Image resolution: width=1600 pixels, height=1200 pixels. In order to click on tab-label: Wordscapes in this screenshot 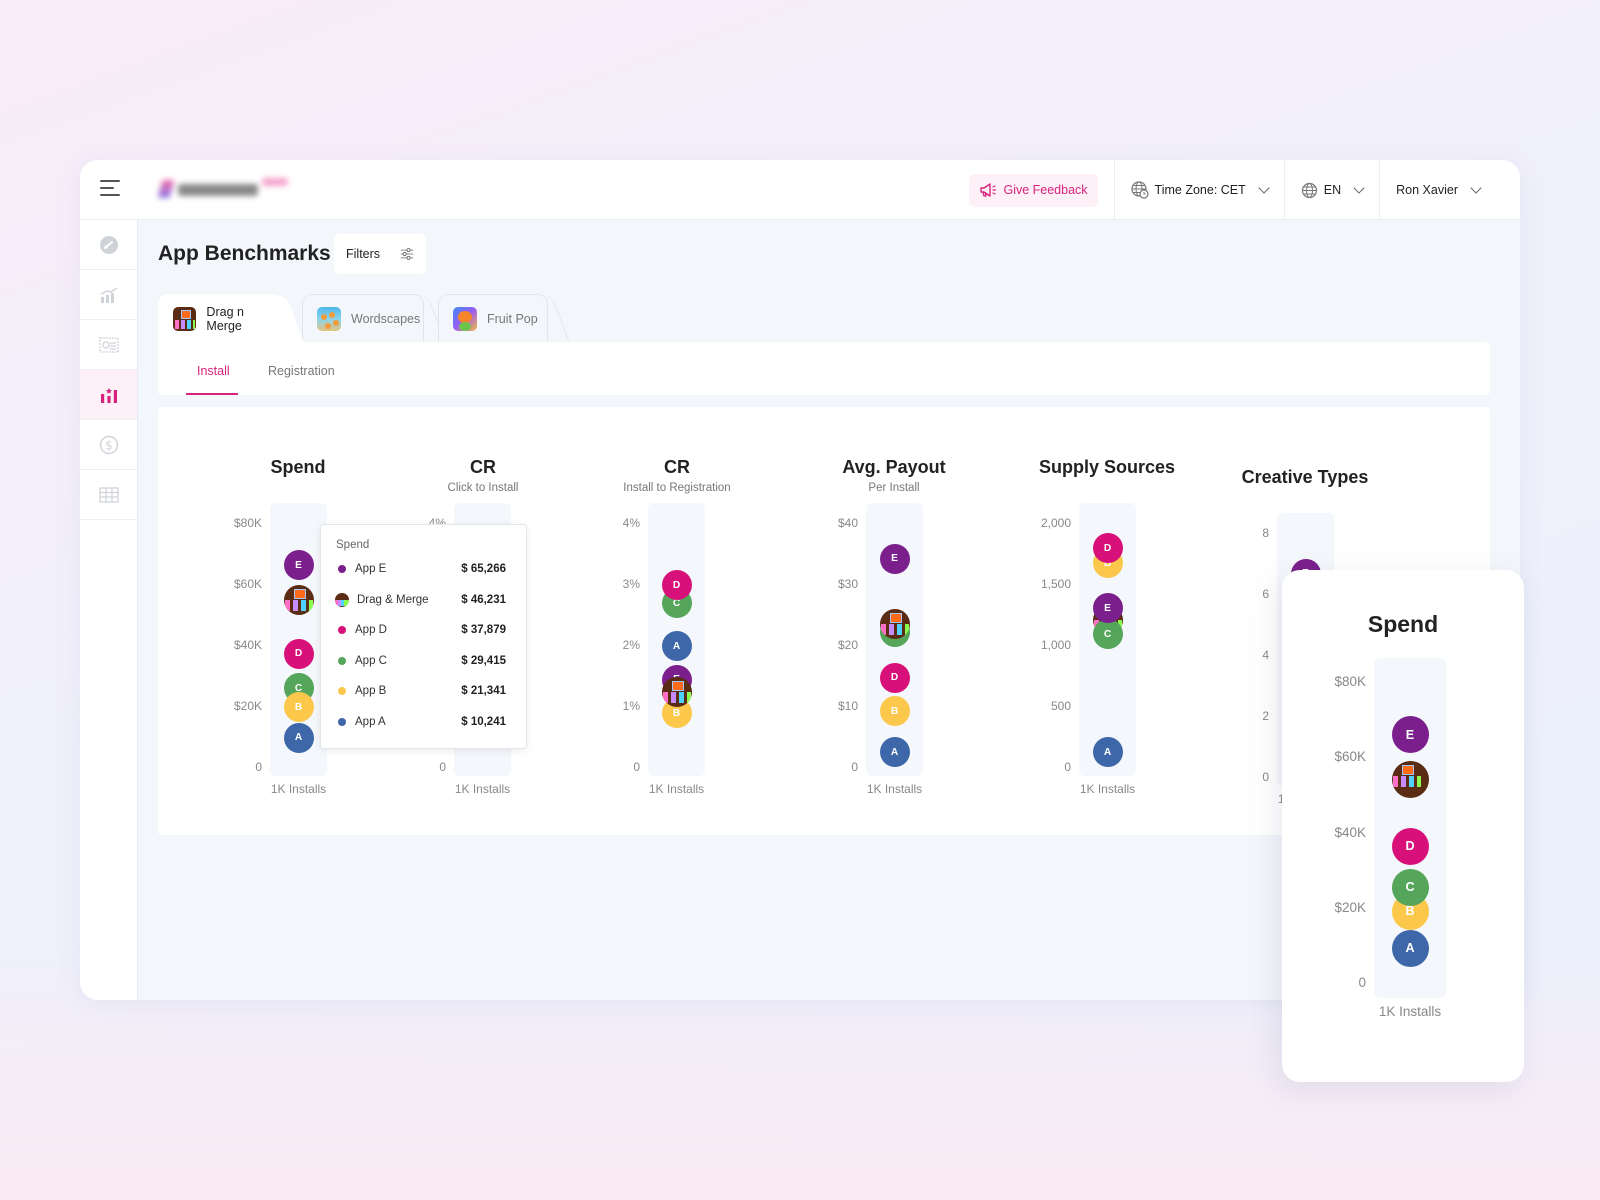, I will do `click(386, 318)`.